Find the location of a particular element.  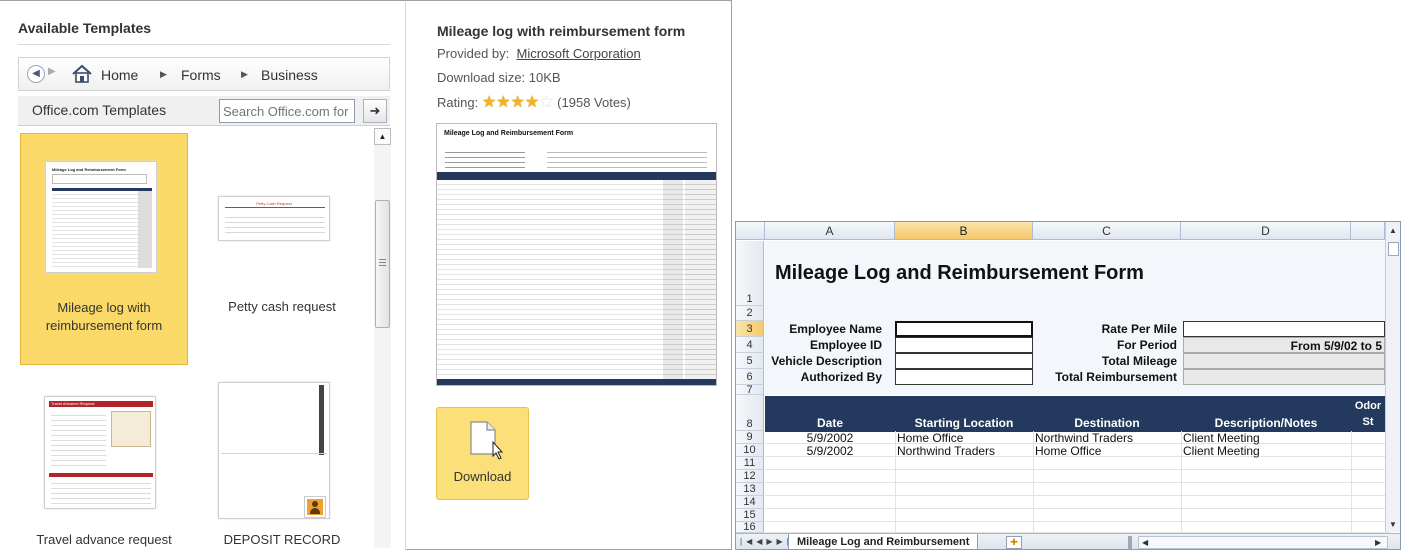

column-header-a: A is located at coordinates (830, 231).